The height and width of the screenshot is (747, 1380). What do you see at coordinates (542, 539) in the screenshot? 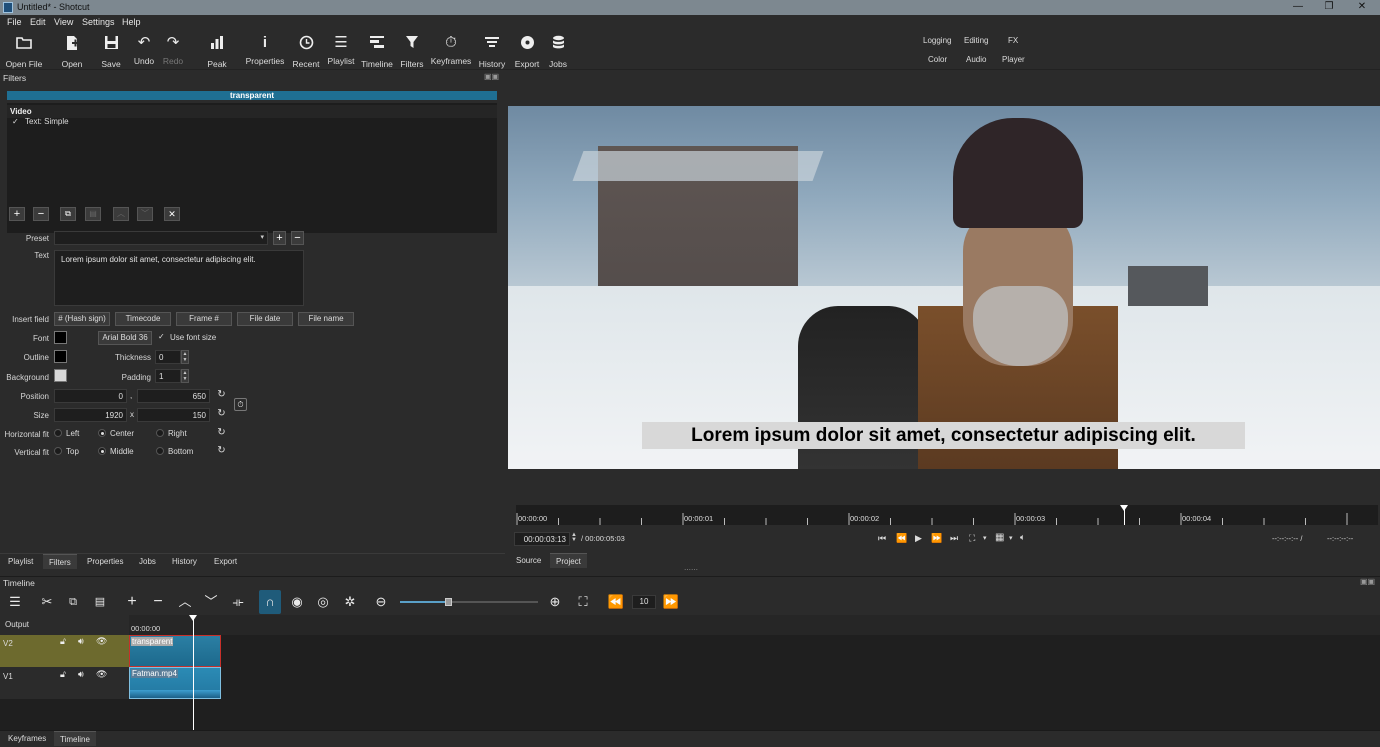
I see `current-time-input: 00:00:03:13` at bounding box center [542, 539].